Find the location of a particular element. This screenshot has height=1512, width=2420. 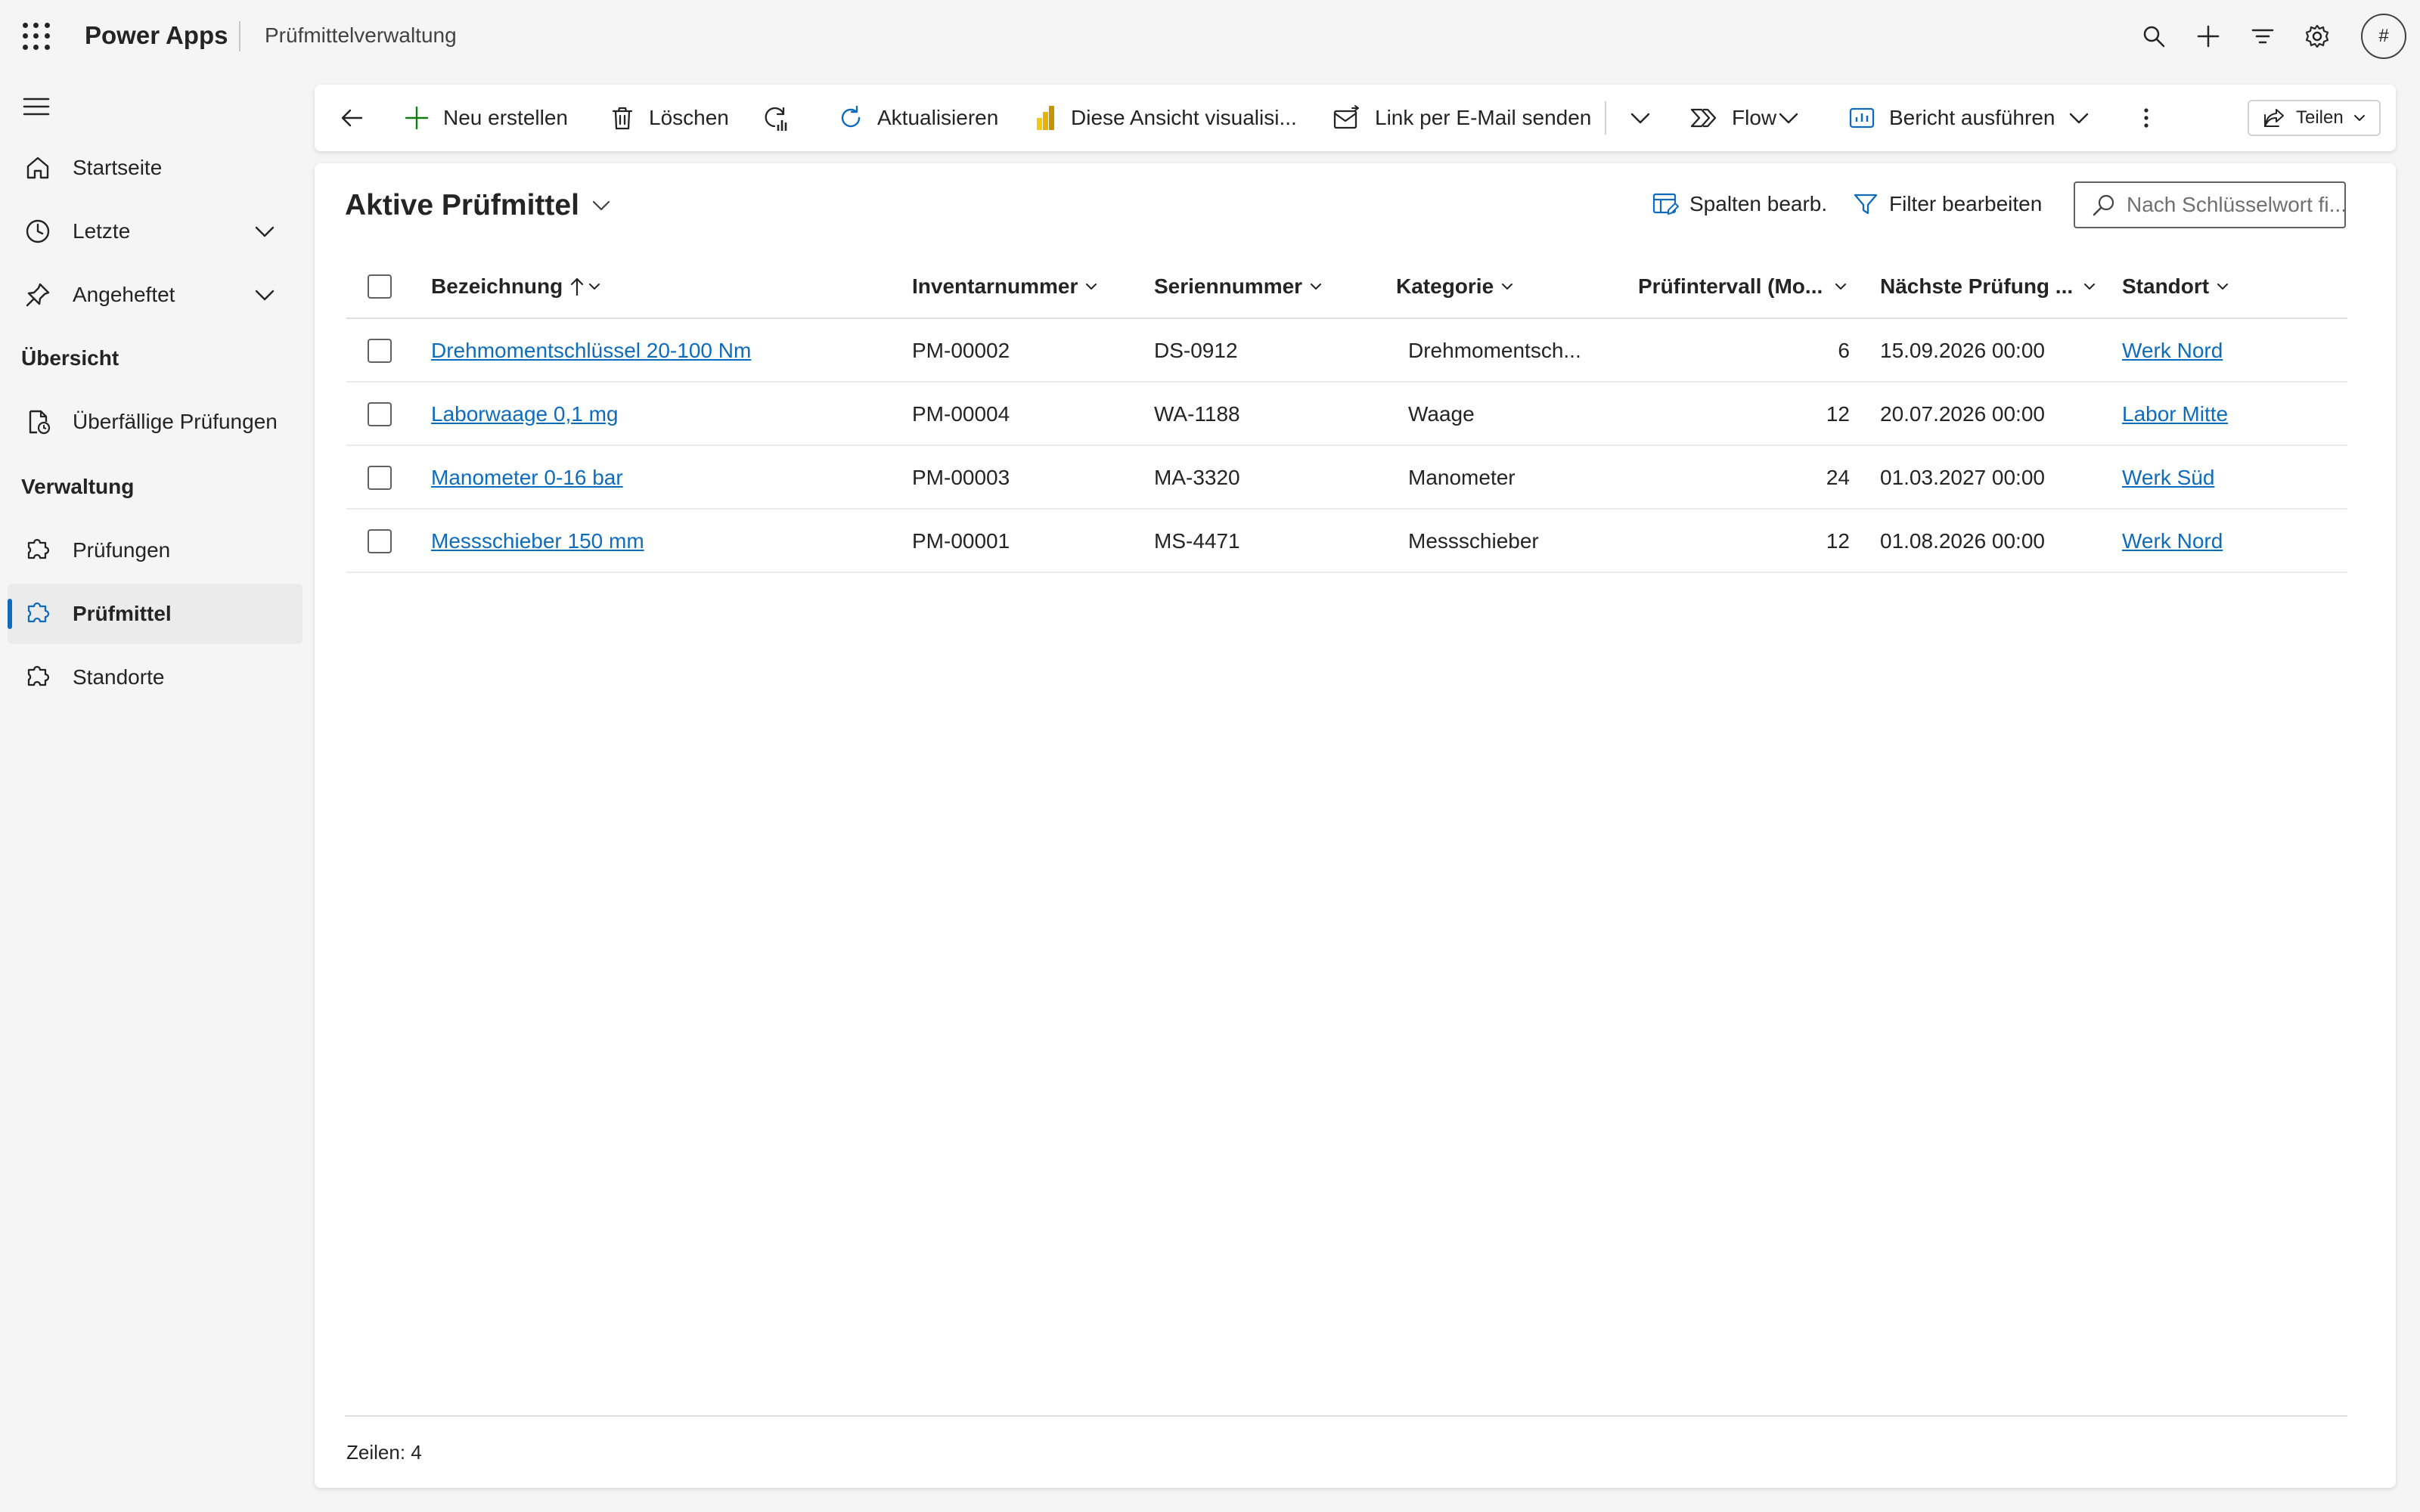

delete-button: Löschen is located at coordinates (669, 118).